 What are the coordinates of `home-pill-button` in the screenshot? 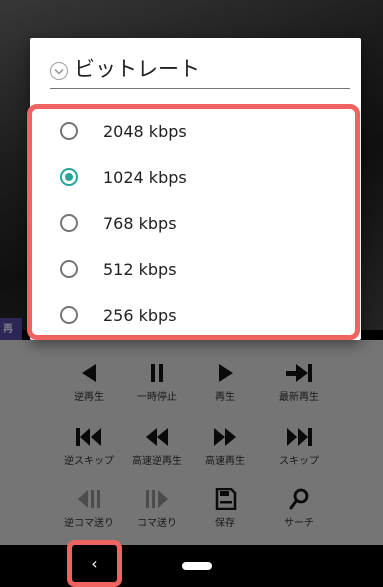 It's located at (197, 566).